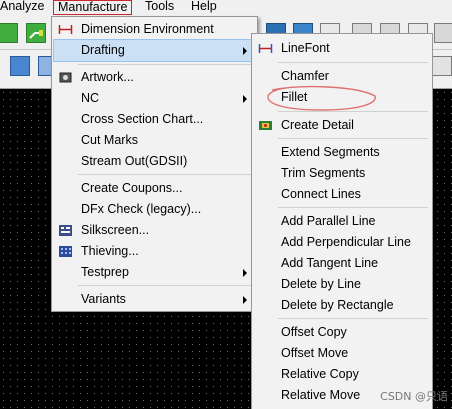 This screenshot has height=409, width=452. I want to click on menu-item-label: Variants, so click(103, 299).